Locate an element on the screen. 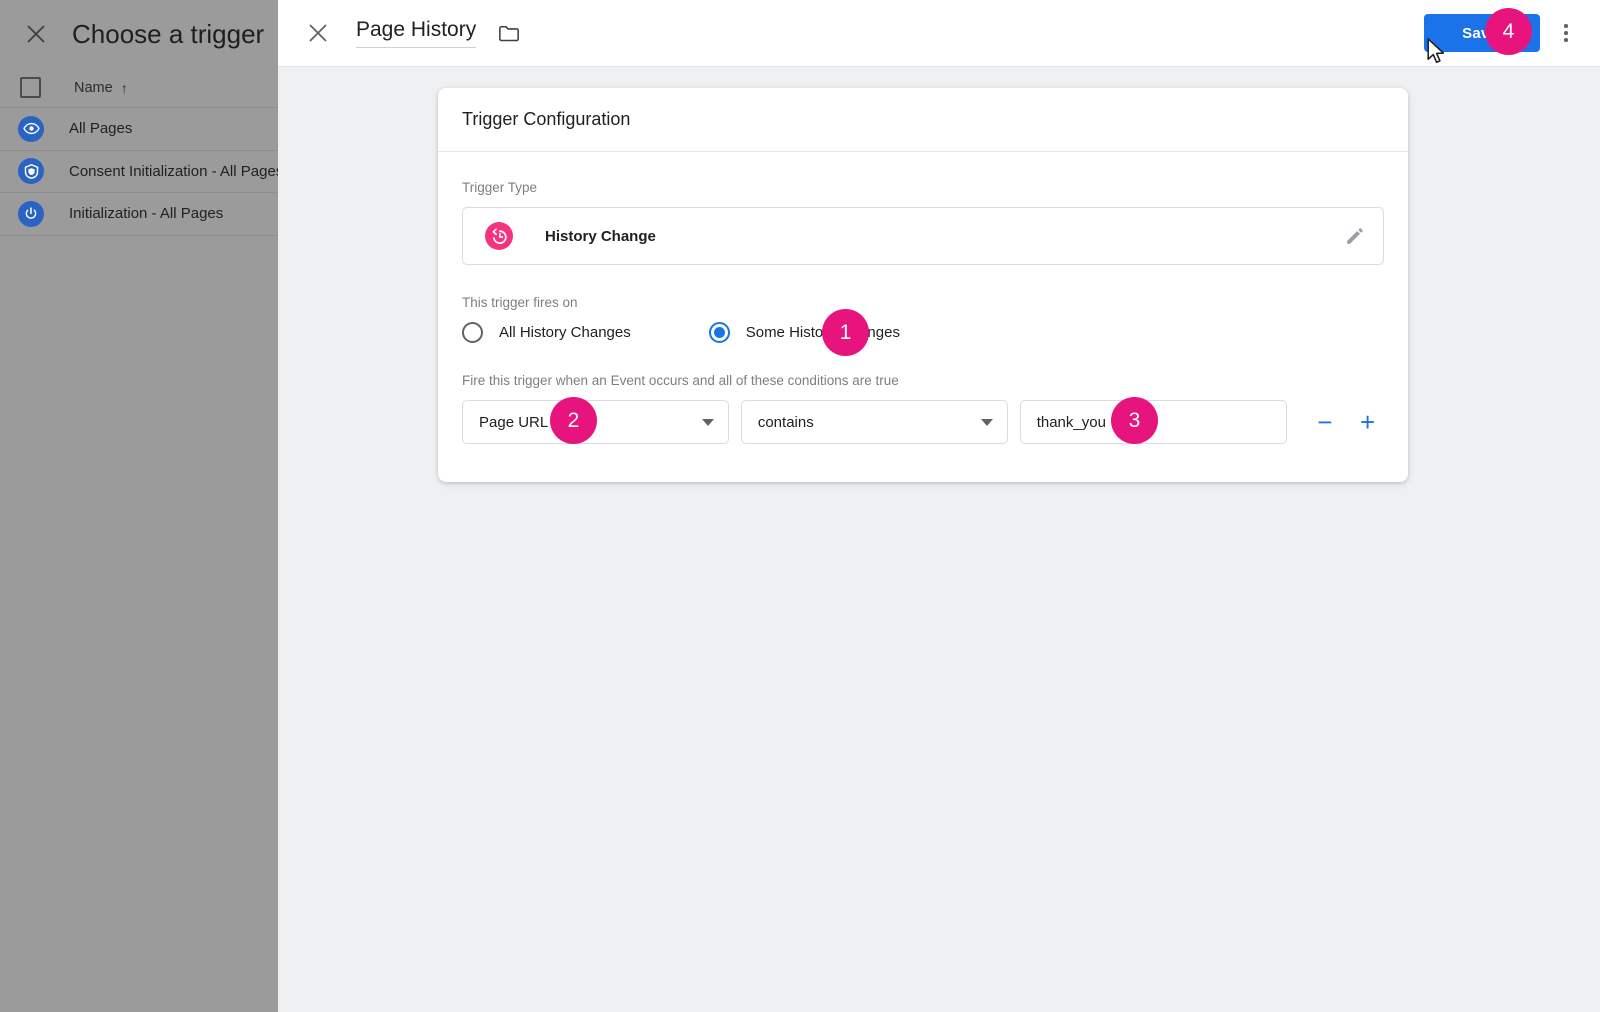 This screenshot has width=1600, height=1012. column-header-name-label: Name is located at coordinates (93, 87).